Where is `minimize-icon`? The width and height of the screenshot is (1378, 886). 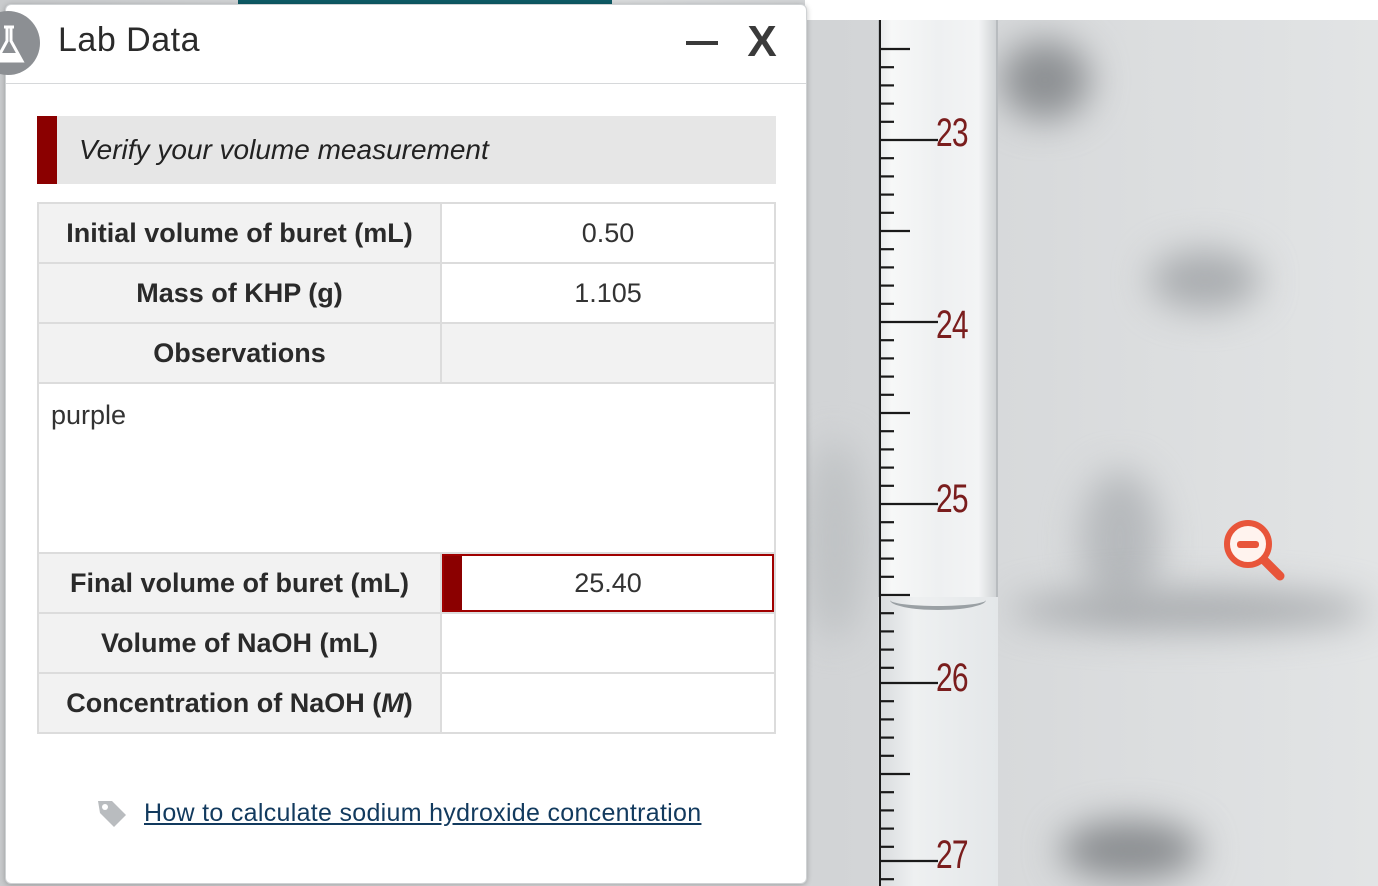 minimize-icon is located at coordinates (702, 43).